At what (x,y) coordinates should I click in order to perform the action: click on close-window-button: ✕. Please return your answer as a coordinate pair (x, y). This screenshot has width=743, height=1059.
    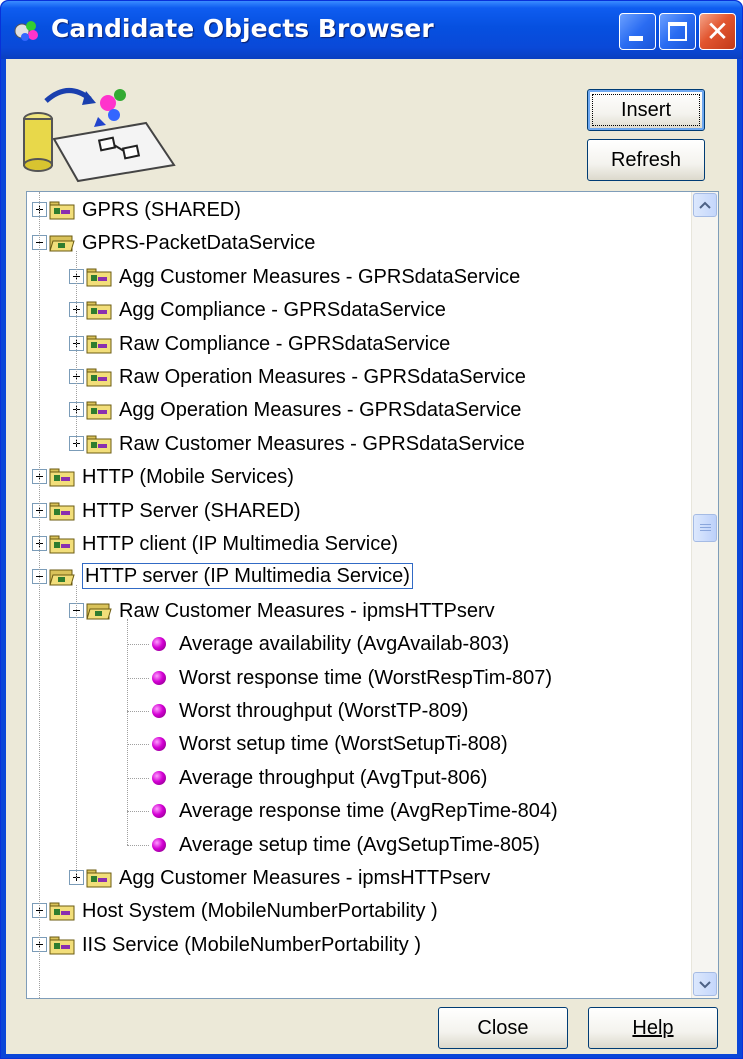
    Looking at the image, I should click on (717, 31).